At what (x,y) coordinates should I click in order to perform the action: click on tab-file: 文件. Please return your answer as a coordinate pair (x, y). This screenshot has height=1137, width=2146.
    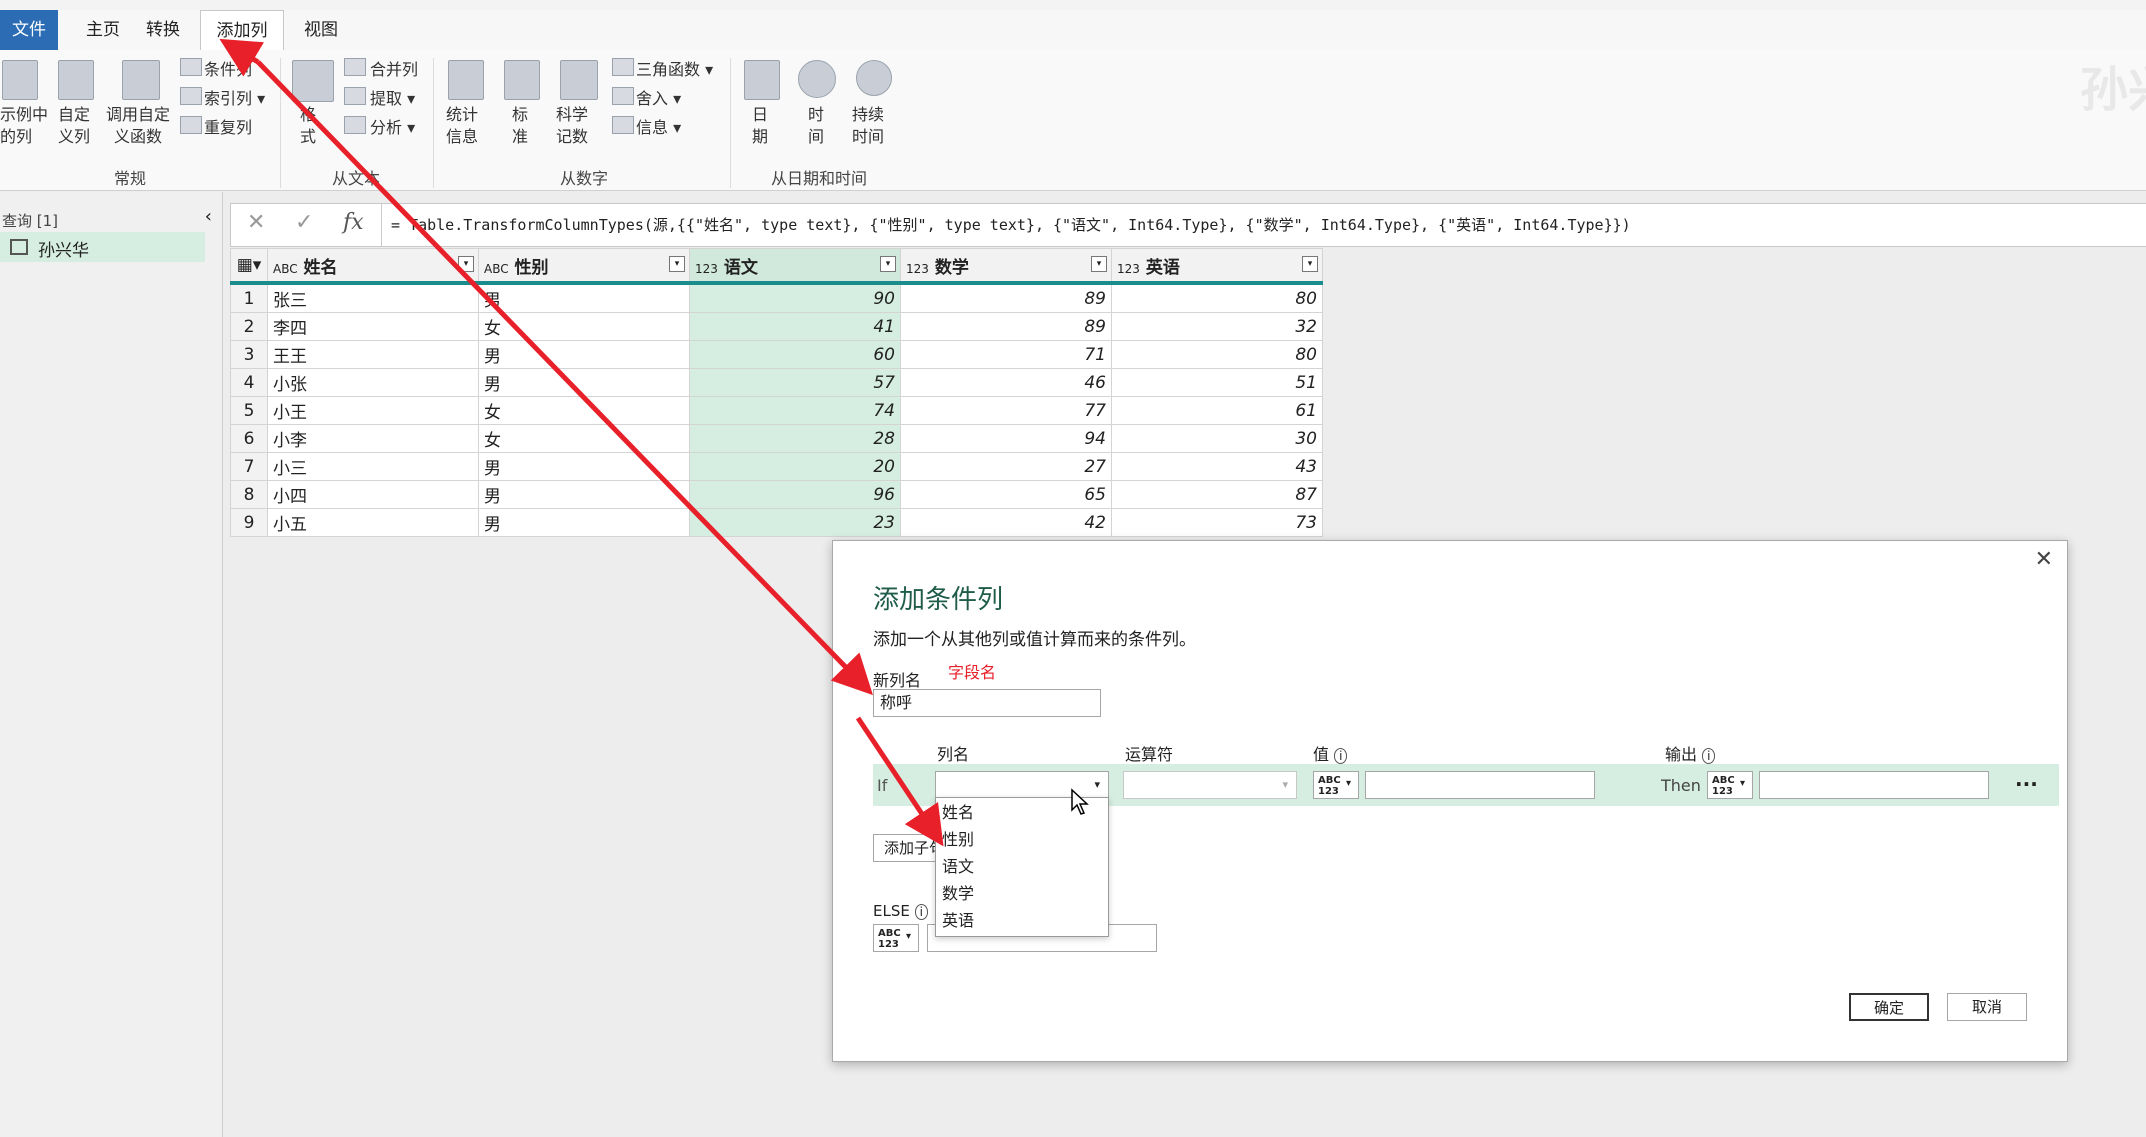
    Looking at the image, I should click on (29, 30).